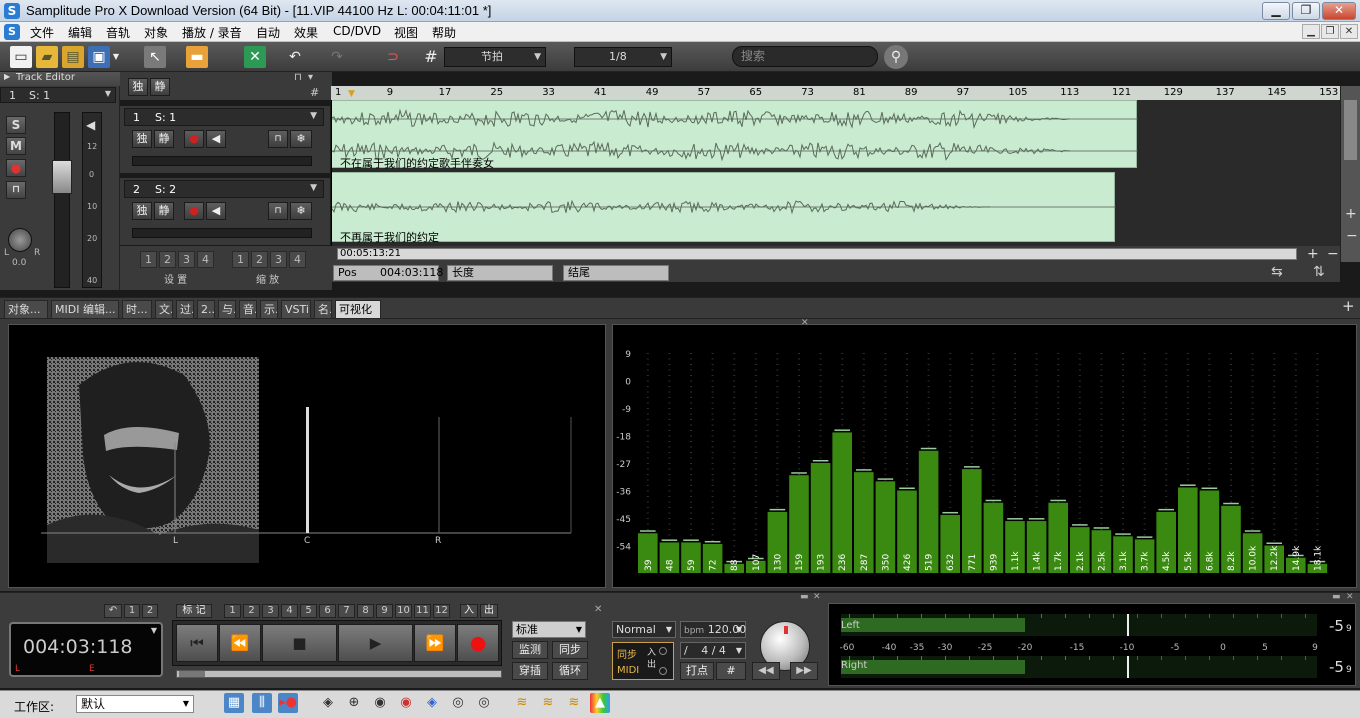 This screenshot has height=718, width=1360. Describe the element at coordinates (1352, 236) in the screenshot. I see `zoom-out-icon: −` at that location.